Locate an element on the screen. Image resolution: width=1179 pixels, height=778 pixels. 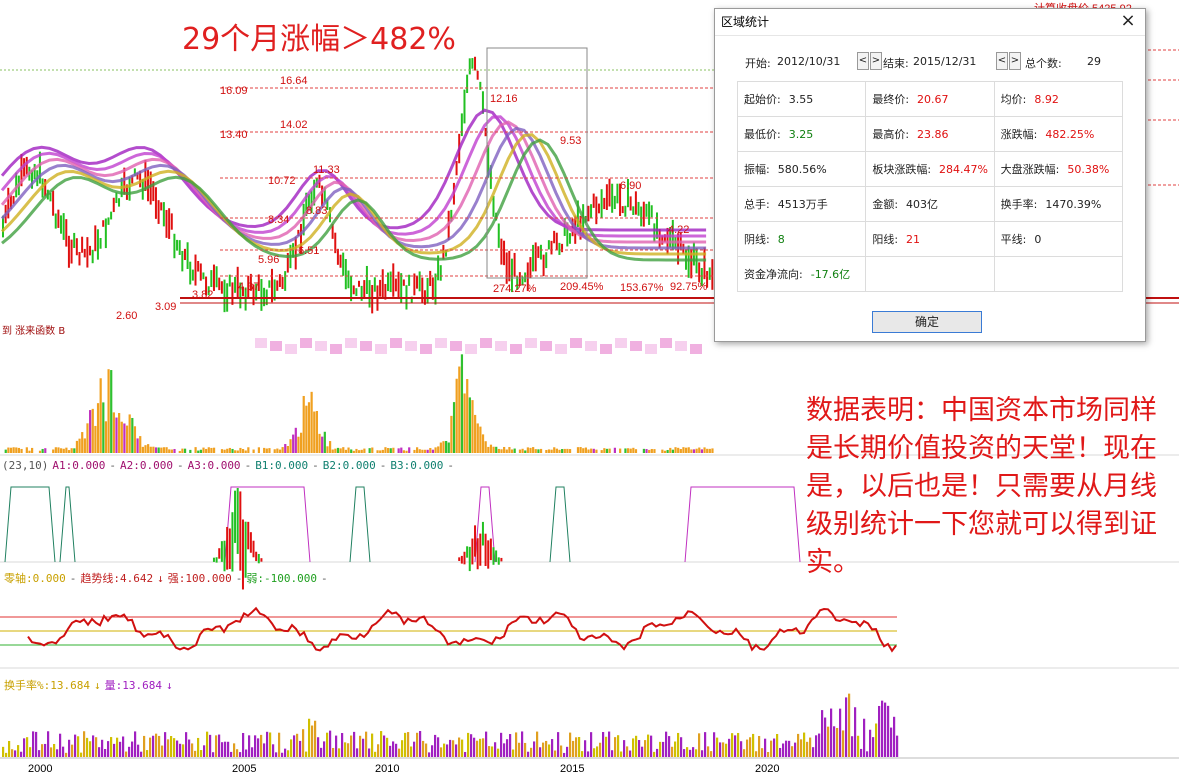
indicator-value: A2:0.000 is located at coordinates (146, 465).